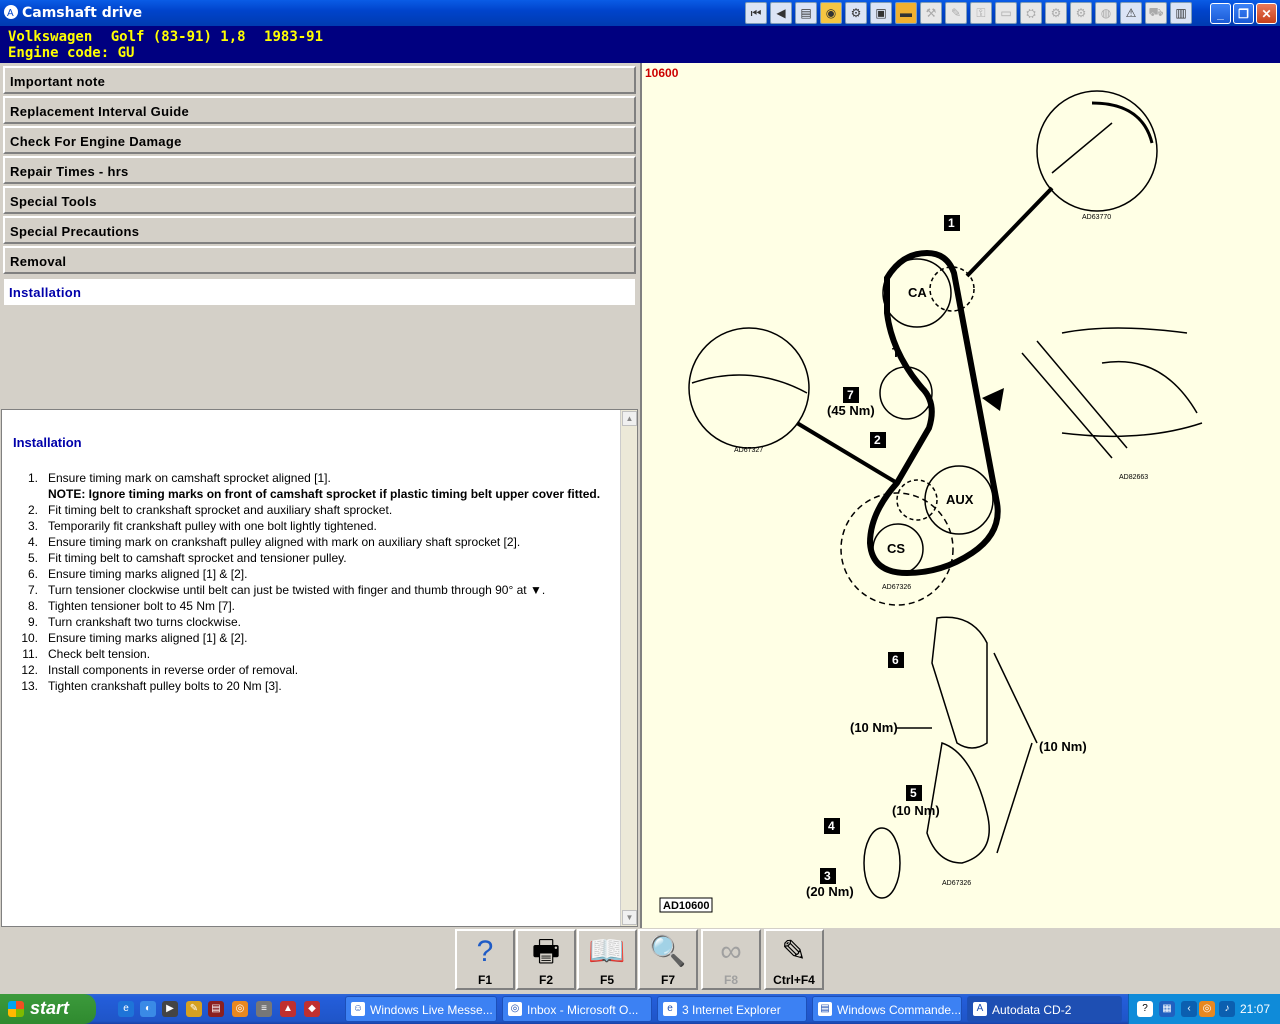  I want to click on commander-icon: ▤, so click(825, 1009).